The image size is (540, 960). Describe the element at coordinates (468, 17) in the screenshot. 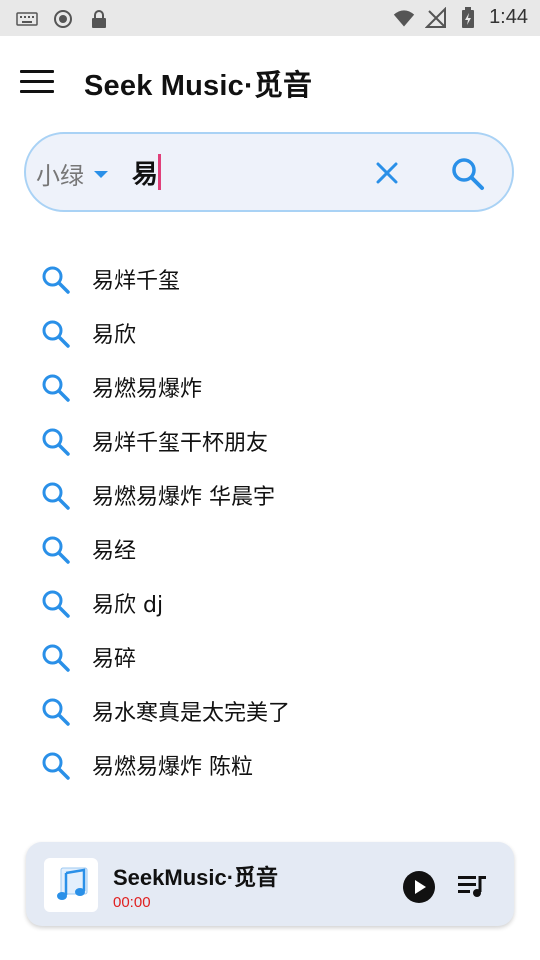

I see `battery-icon` at that location.